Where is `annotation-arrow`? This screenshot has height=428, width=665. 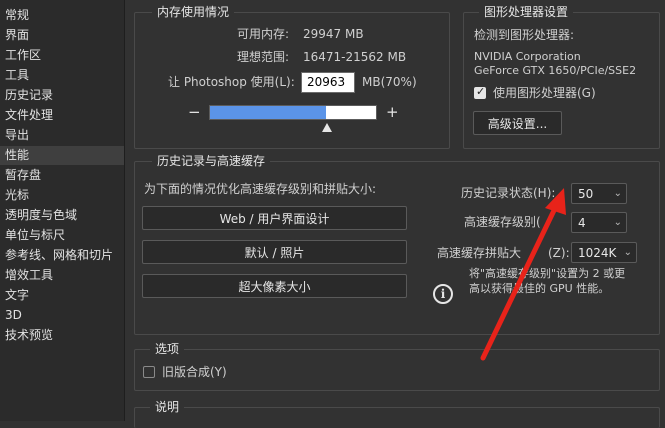 annotation-arrow is located at coordinates (523, 274).